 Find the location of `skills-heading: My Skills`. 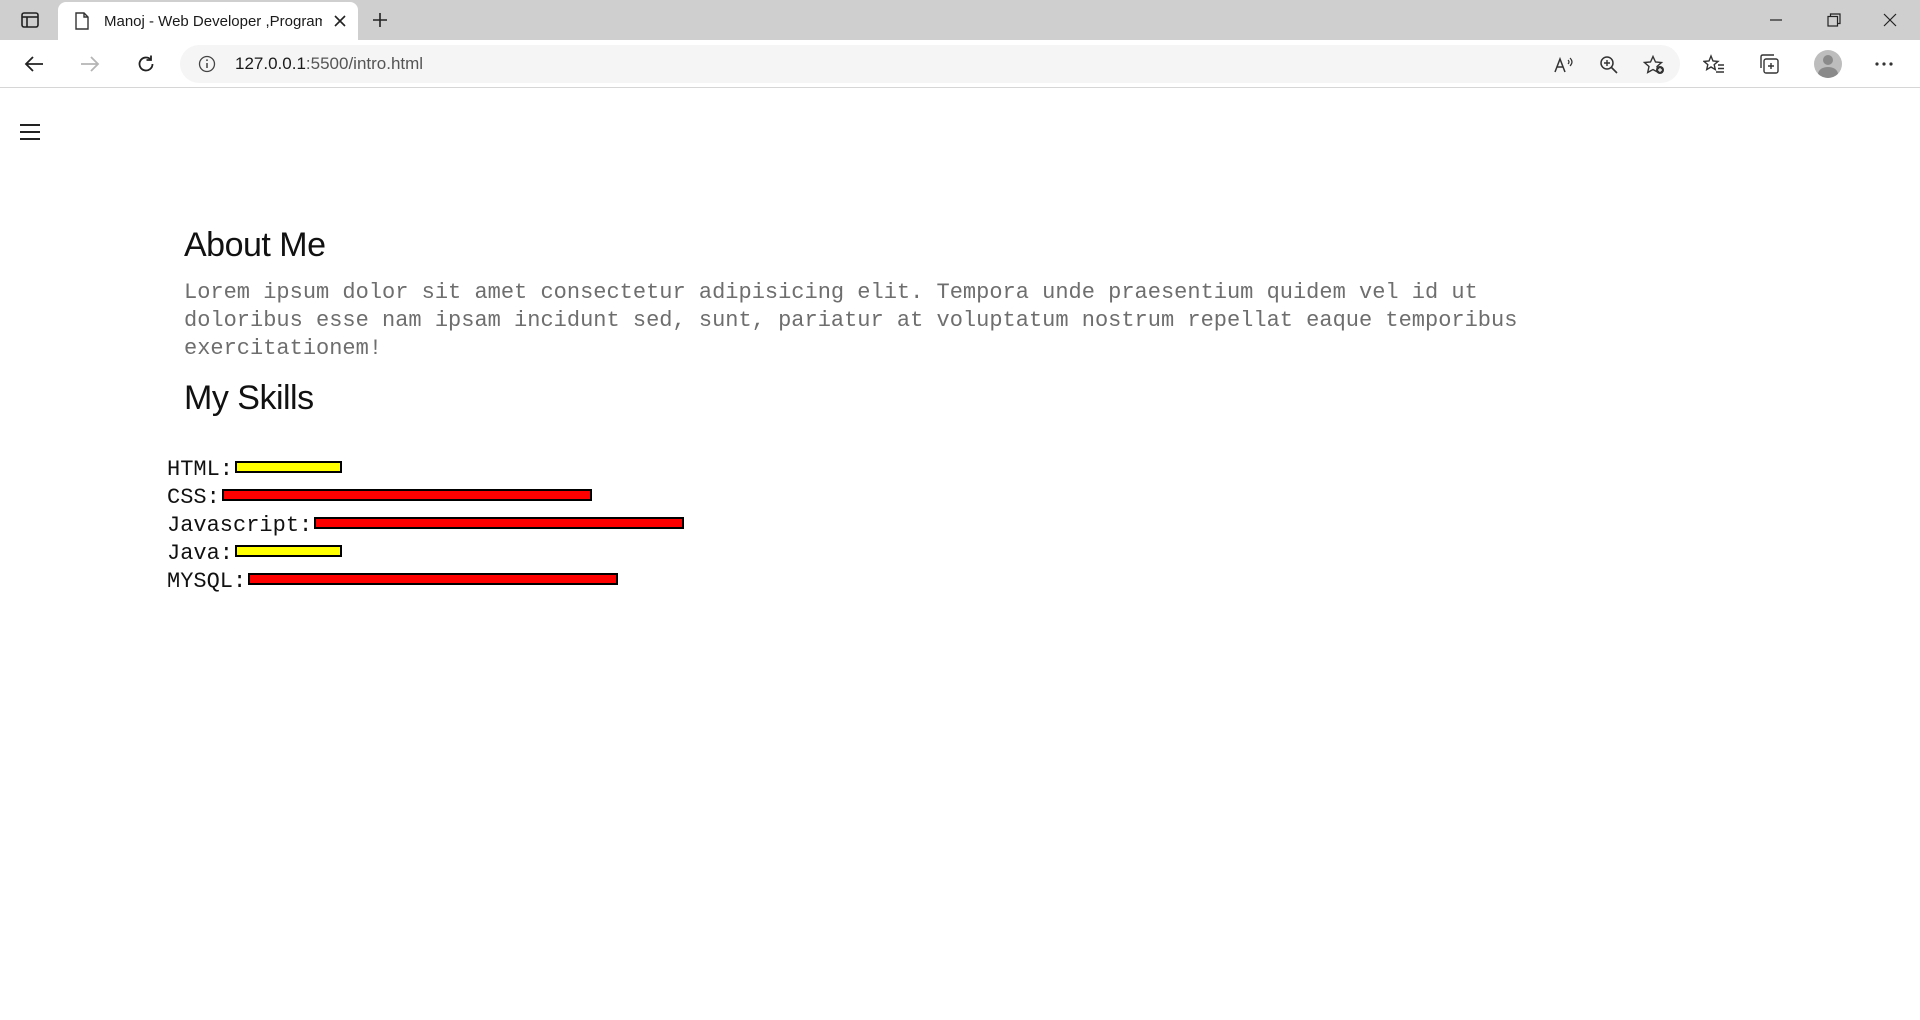

skills-heading: My Skills is located at coordinates (249, 398).